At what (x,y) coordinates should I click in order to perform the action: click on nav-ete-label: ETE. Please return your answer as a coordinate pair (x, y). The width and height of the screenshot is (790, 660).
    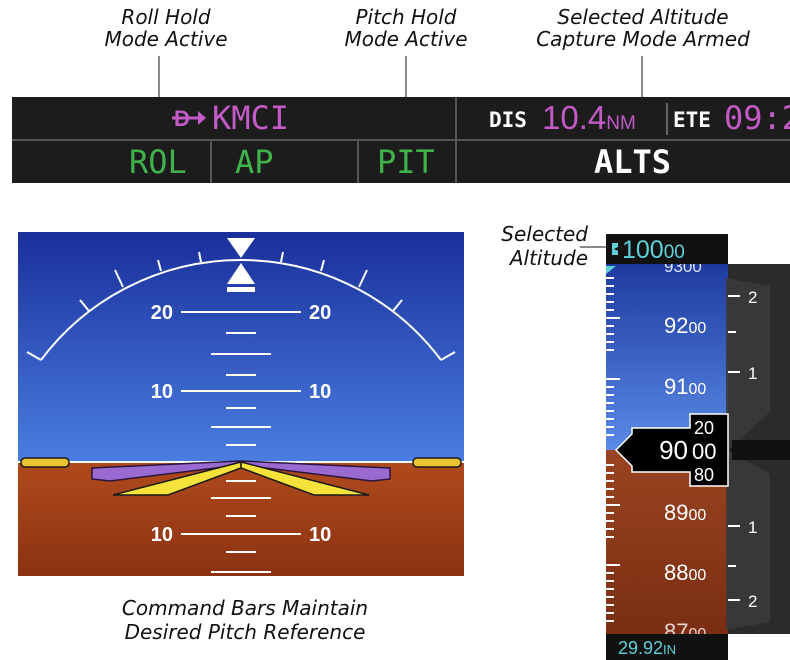
    Looking at the image, I should click on (692, 120).